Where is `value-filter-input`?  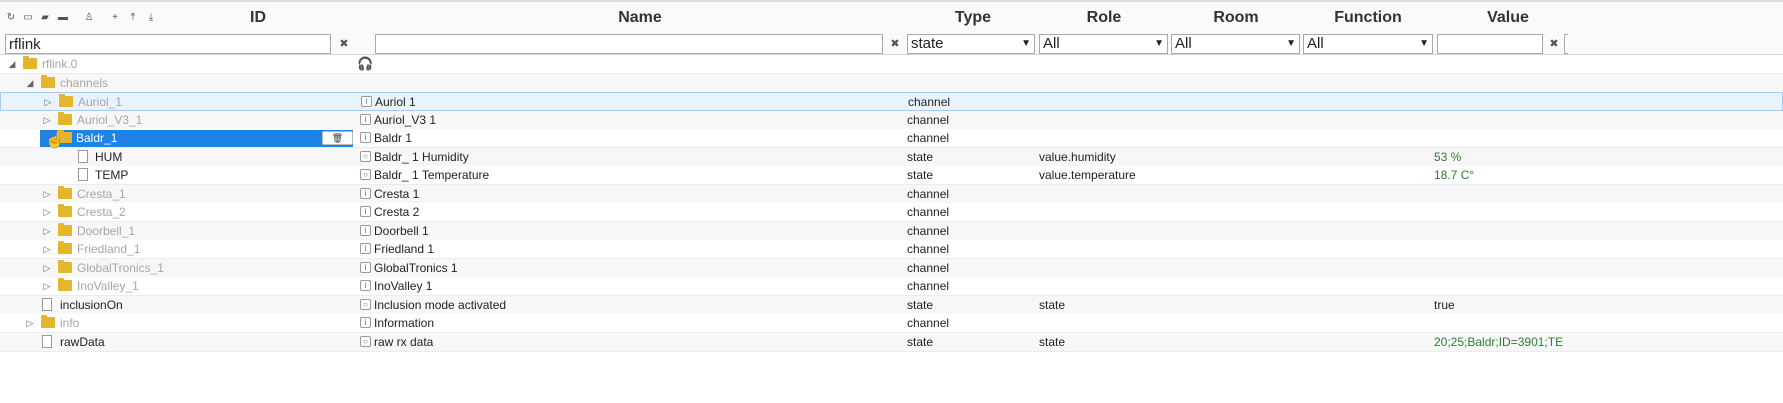
value-filter-input is located at coordinates (1490, 44).